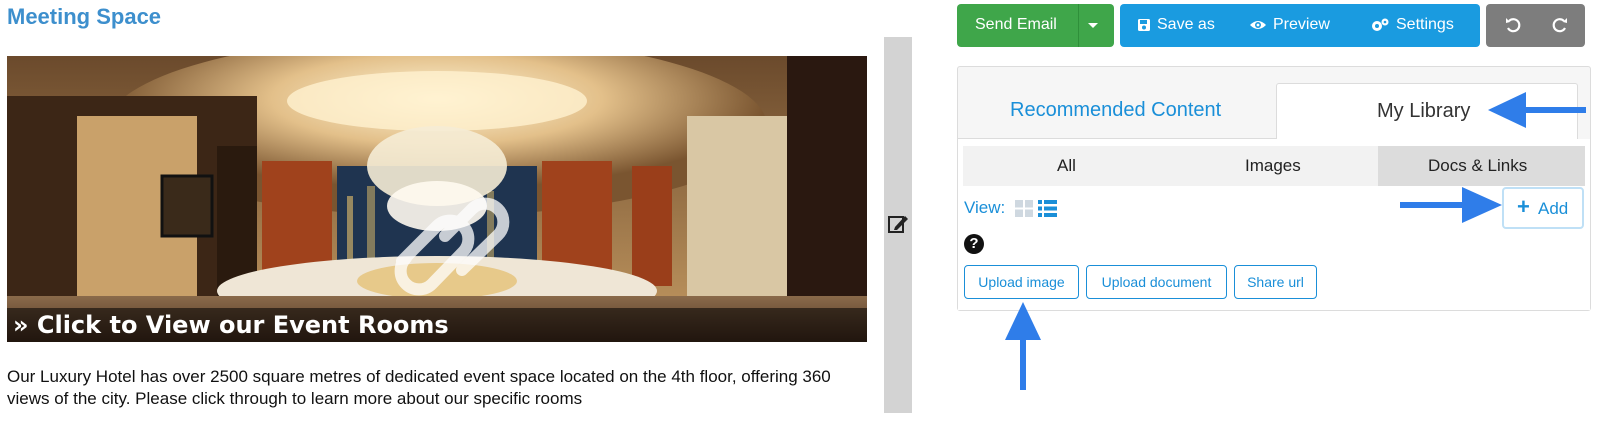 The image size is (1600, 426). Describe the element at coordinates (1047, 208) in the screenshot. I see `list-view-icon` at that location.